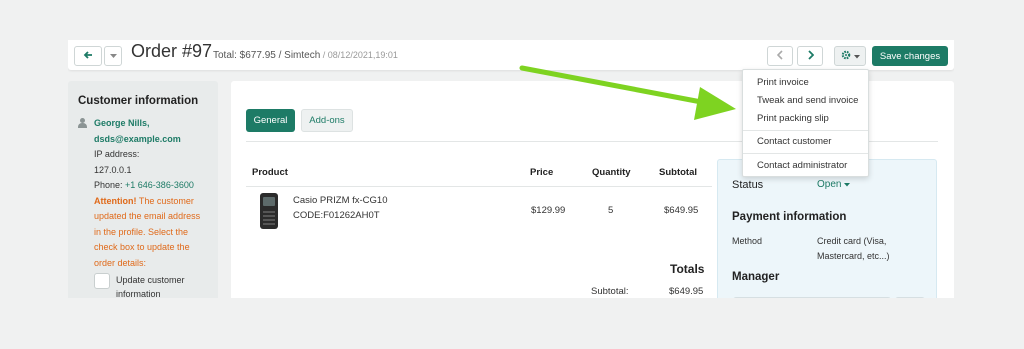  I want to click on totals-subtotal-value: $649.95, so click(686, 291).